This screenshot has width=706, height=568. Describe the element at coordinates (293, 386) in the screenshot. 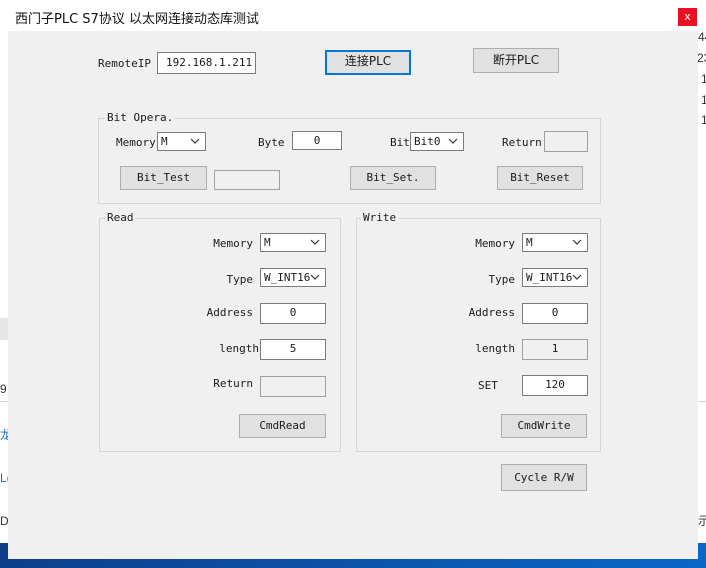

I see `read-return-output` at that location.